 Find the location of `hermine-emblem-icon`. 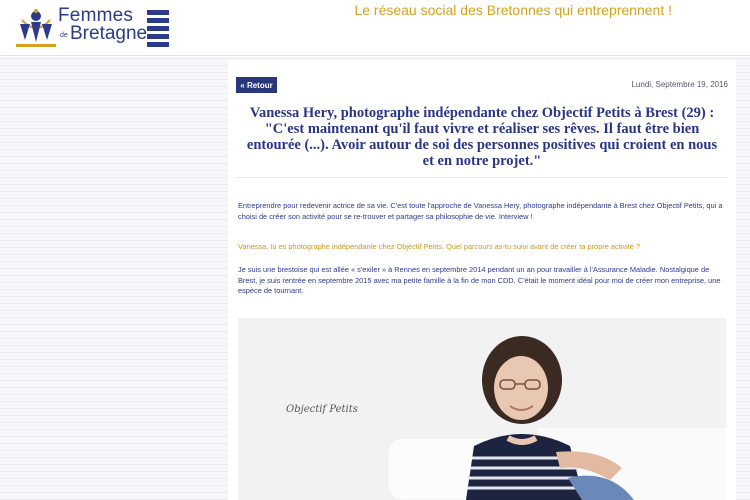

hermine-emblem-icon is located at coordinates (36, 28).